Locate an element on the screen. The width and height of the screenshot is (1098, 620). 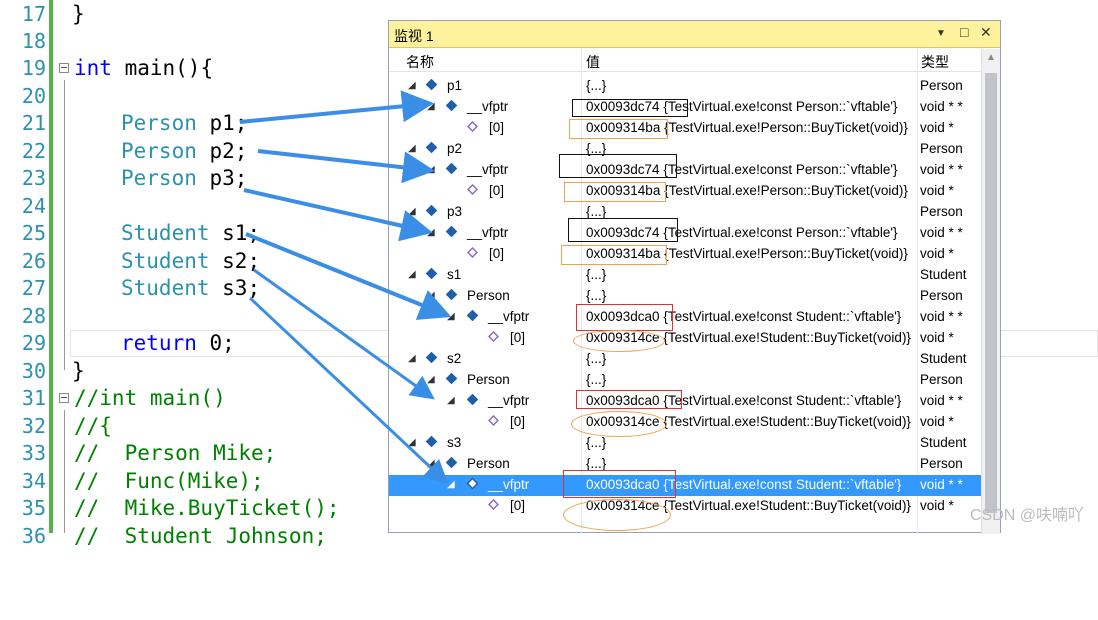
watch-row-name: Person is located at coordinates (488, 463).